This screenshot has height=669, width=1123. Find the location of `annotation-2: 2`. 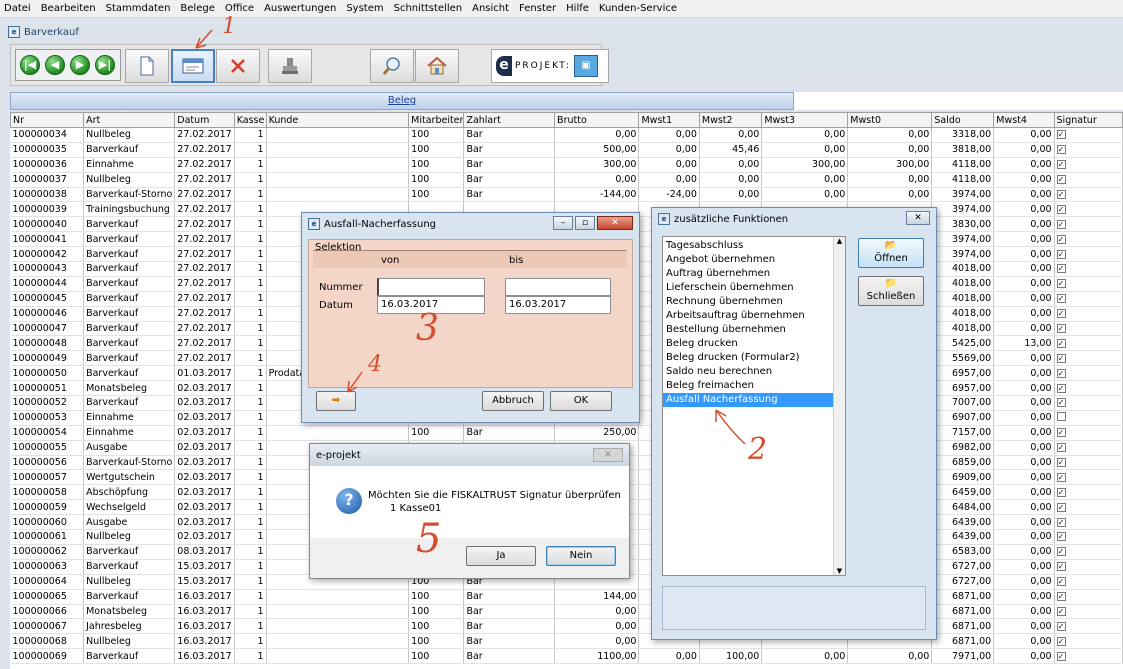

annotation-2: 2 is located at coordinates (758, 449).